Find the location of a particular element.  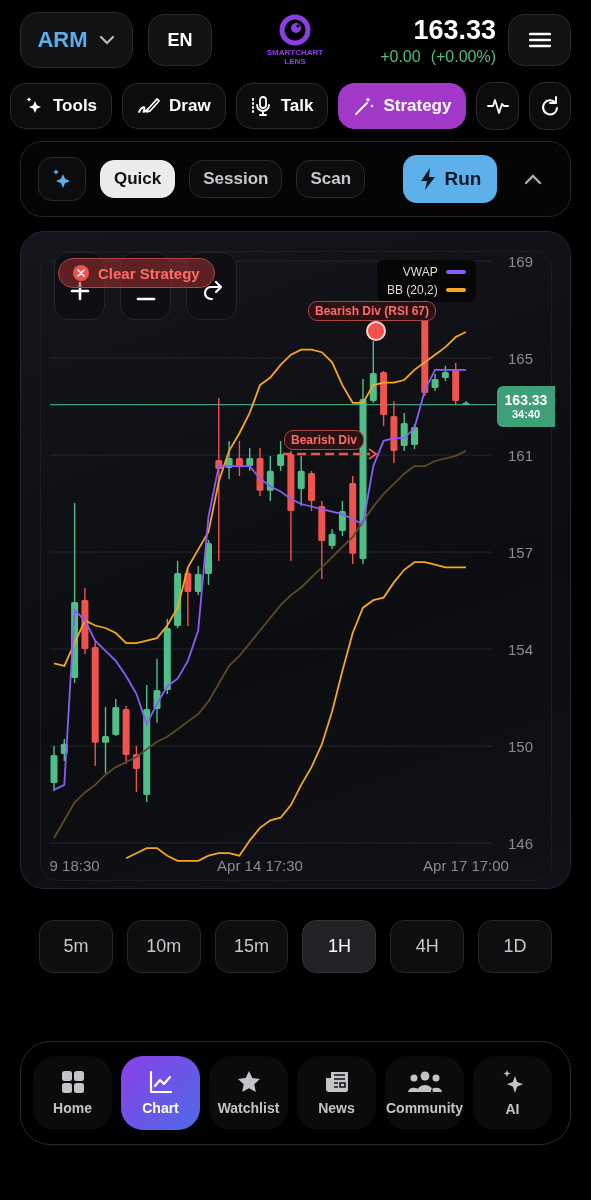

people-icon is located at coordinates (424, 1082).